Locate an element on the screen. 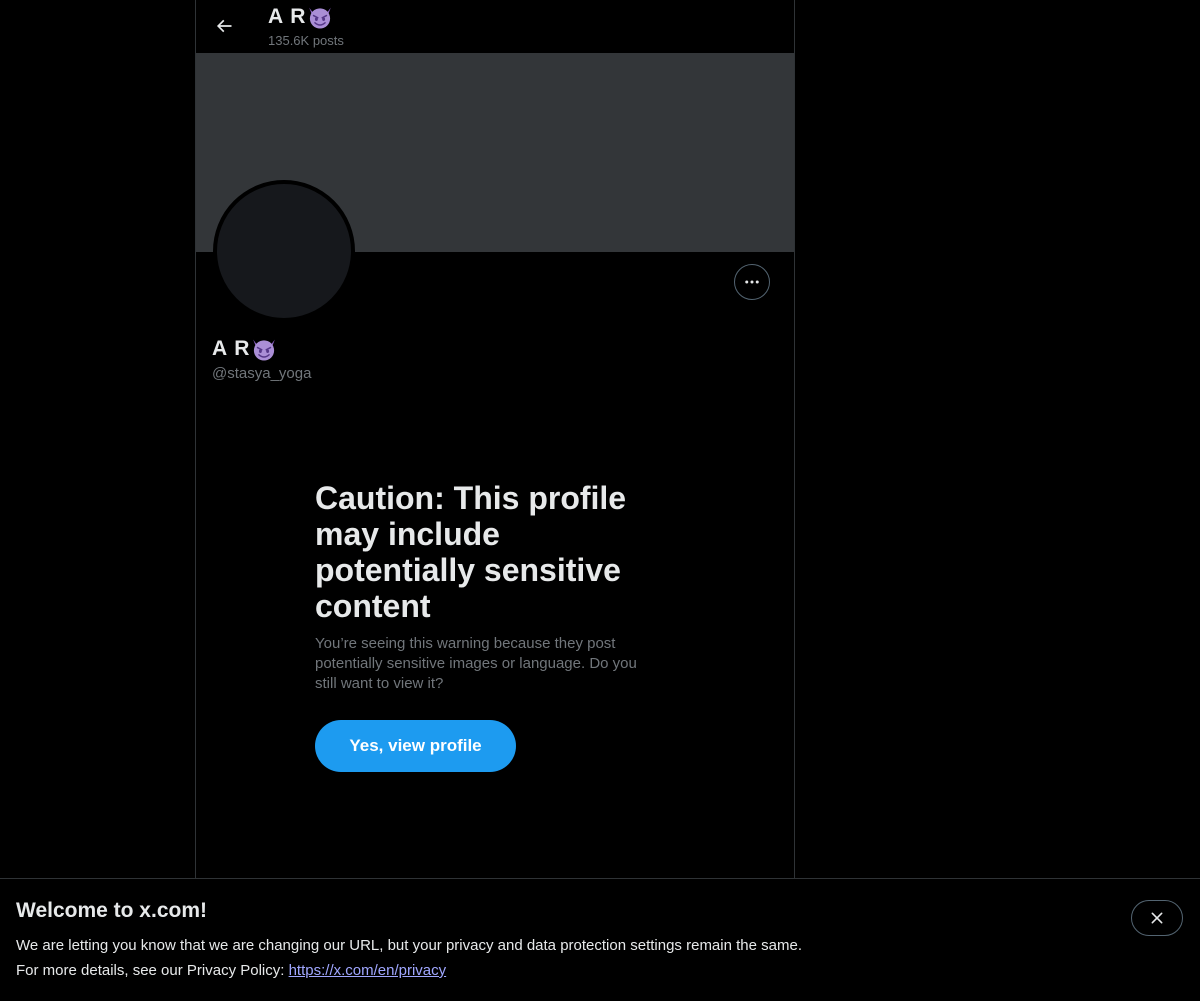 Image resolution: width=1200 pixels, height=1001 pixels. posts-count: 135.6K posts is located at coordinates (306, 40).